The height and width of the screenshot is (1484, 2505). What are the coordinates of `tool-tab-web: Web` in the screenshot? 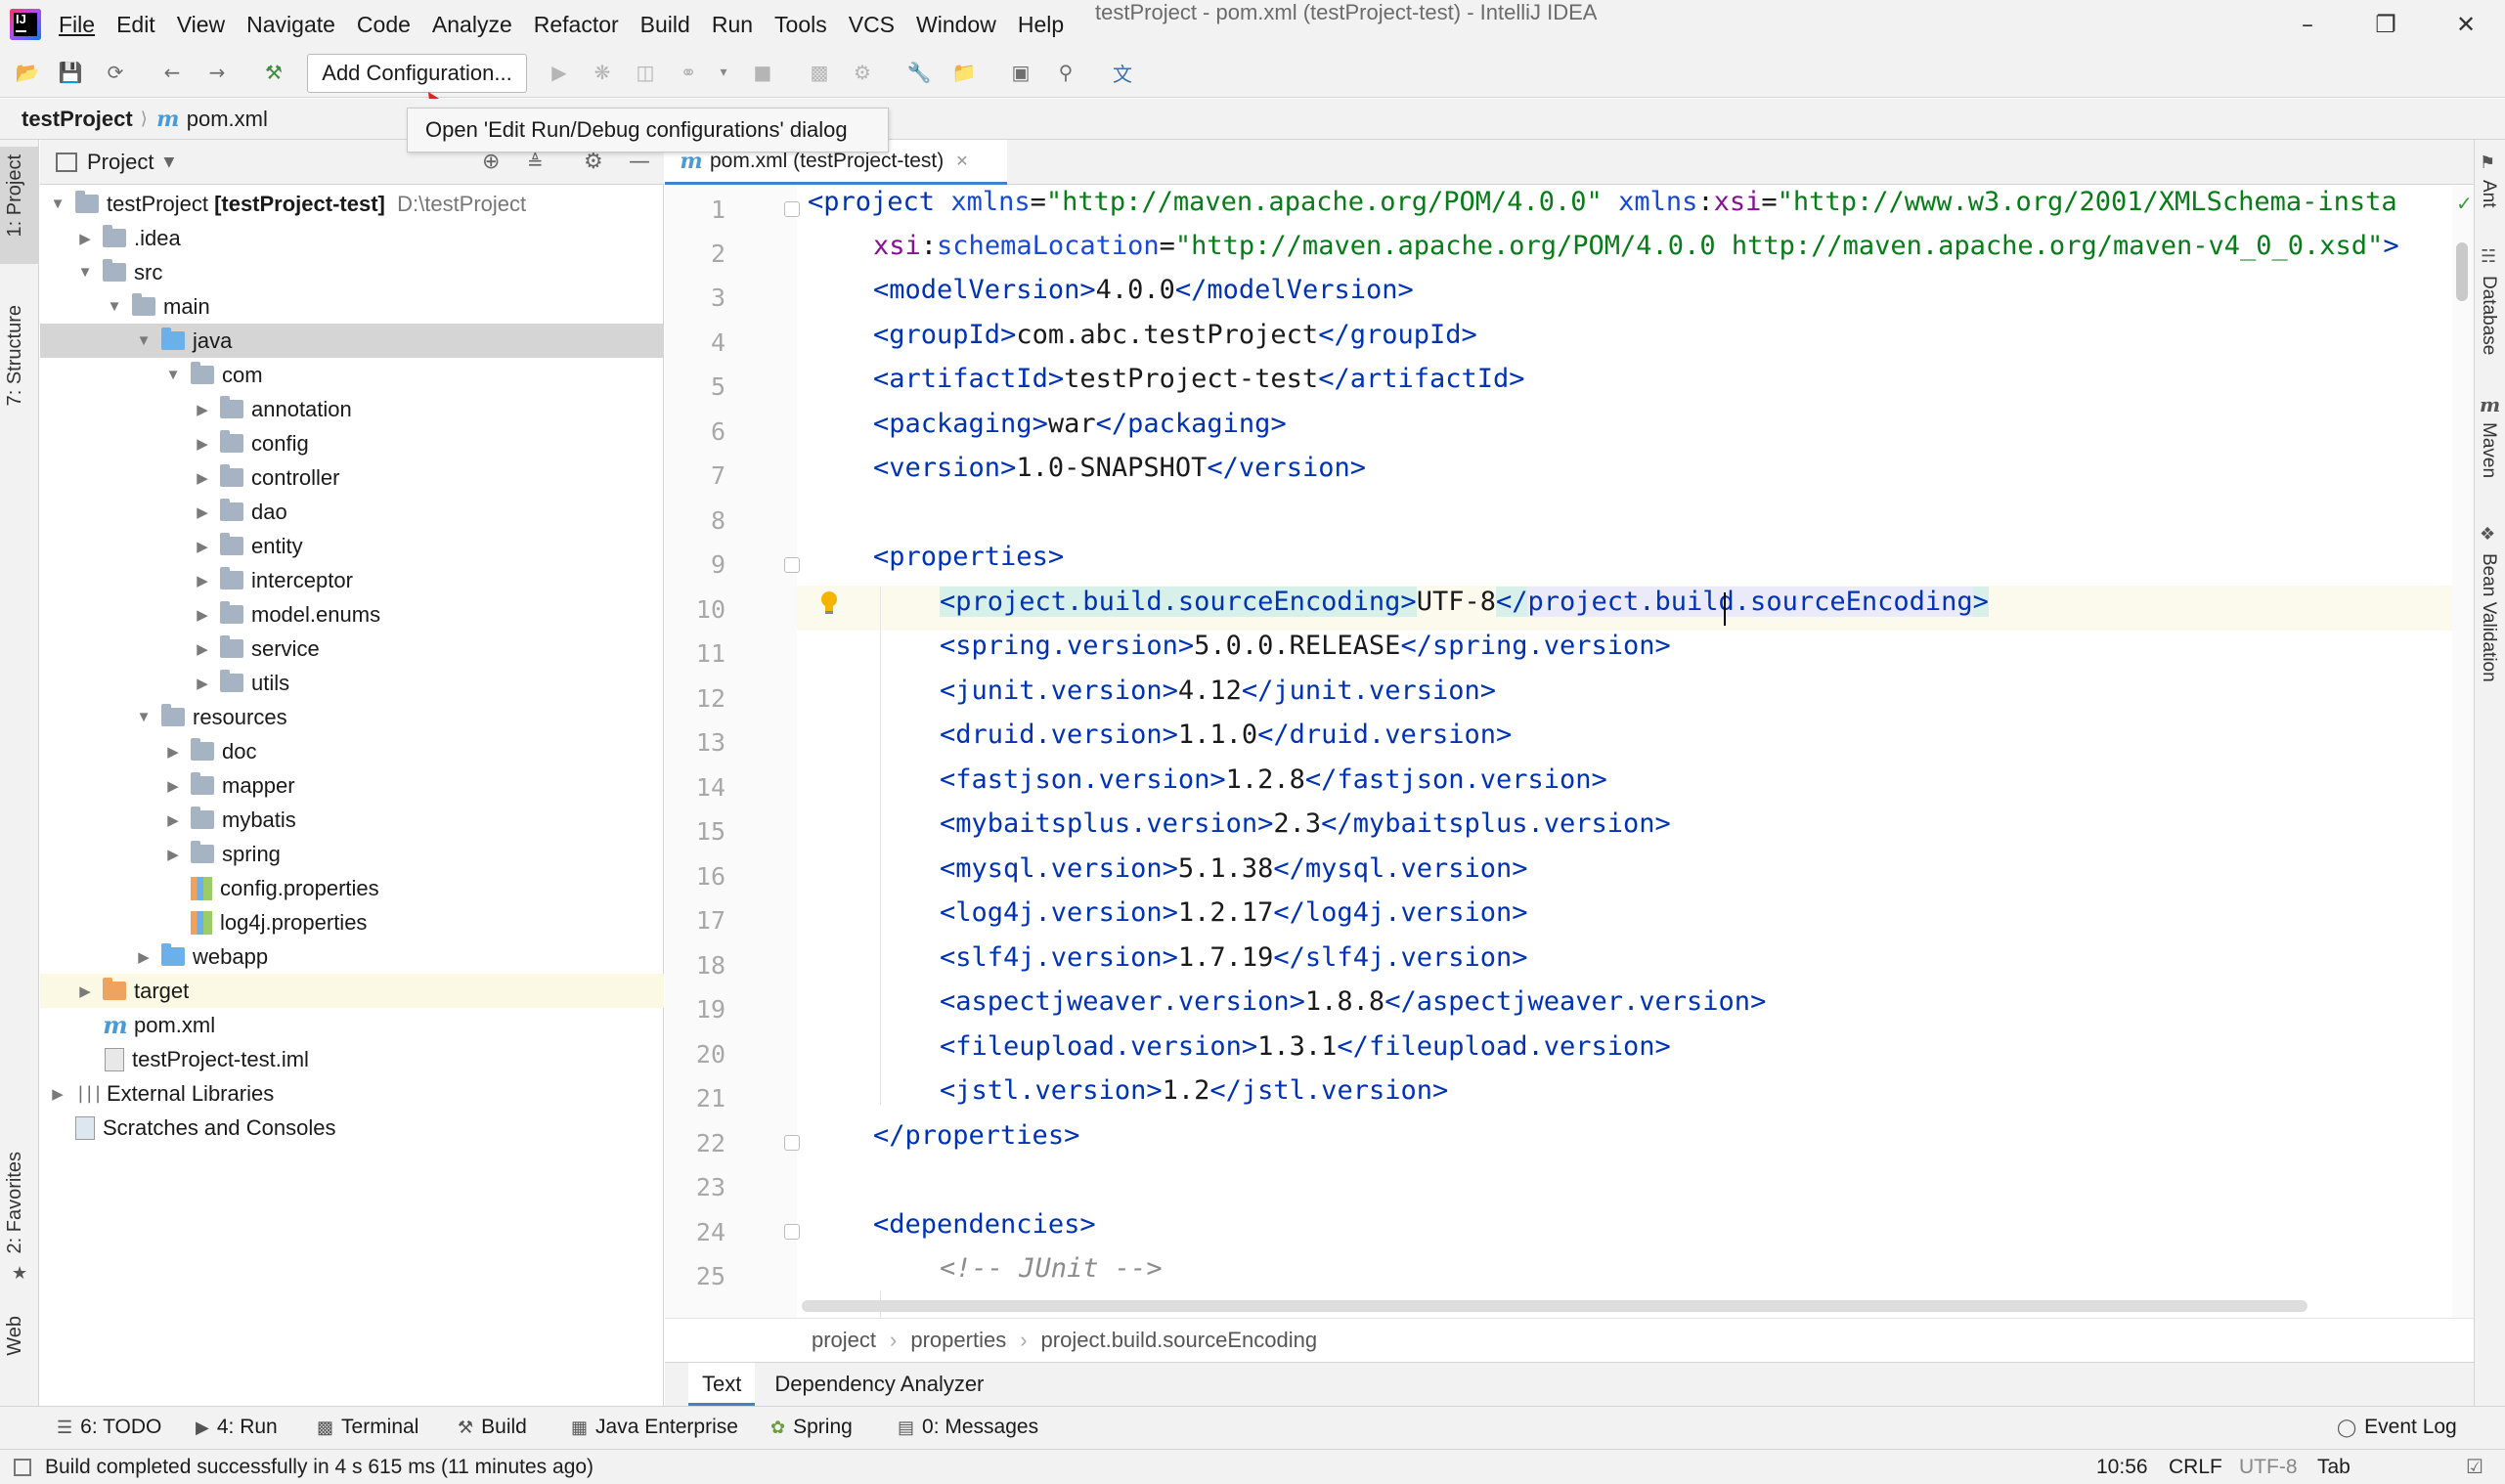 It's located at (15, 1336).